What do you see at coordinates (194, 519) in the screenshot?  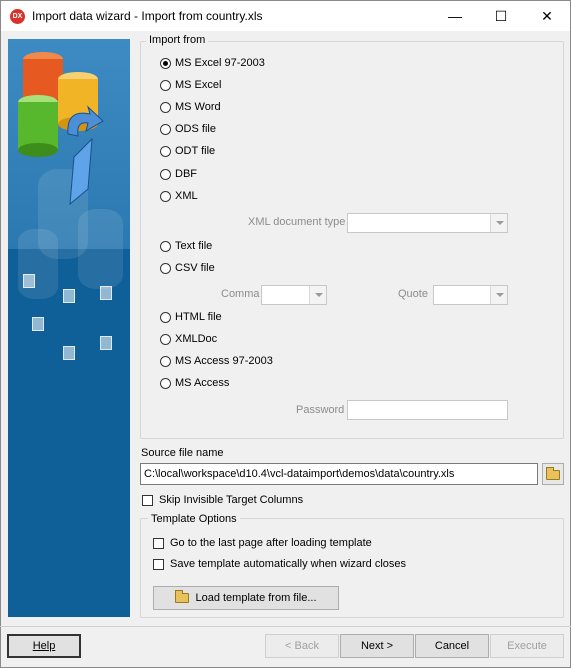 I see `template-options-legend: Template Options` at bounding box center [194, 519].